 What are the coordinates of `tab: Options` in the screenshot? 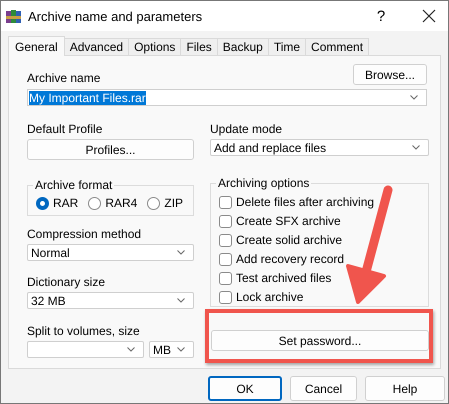 It's located at (155, 46).